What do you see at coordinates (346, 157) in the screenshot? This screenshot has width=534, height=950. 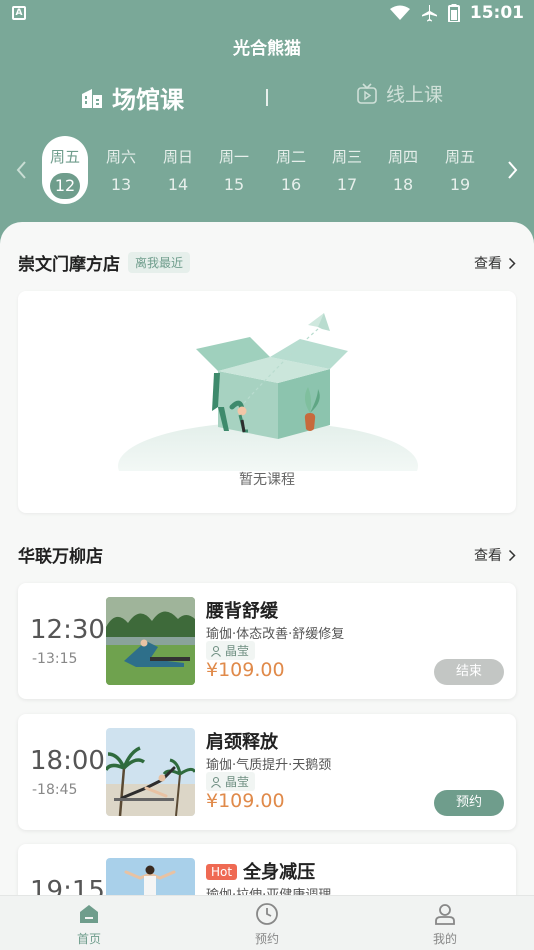 I see `date-weekday: 周三` at bounding box center [346, 157].